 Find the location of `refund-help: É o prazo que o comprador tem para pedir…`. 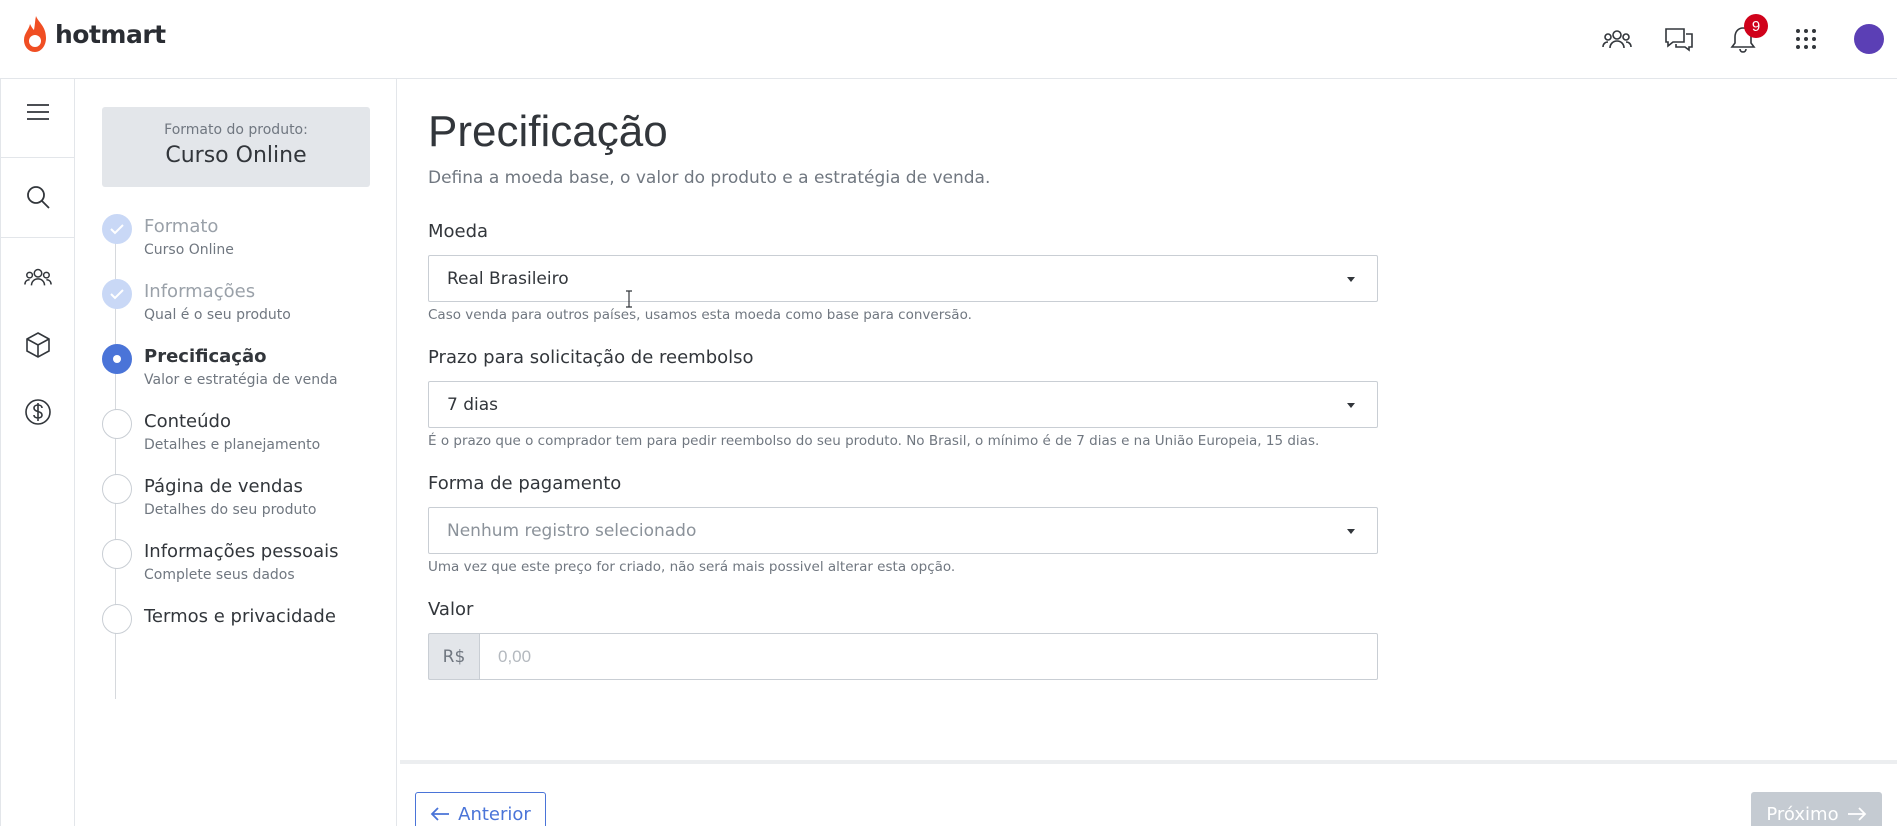

refund-help: É o prazo que o comprador tem para pedir… is located at coordinates (874, 441).